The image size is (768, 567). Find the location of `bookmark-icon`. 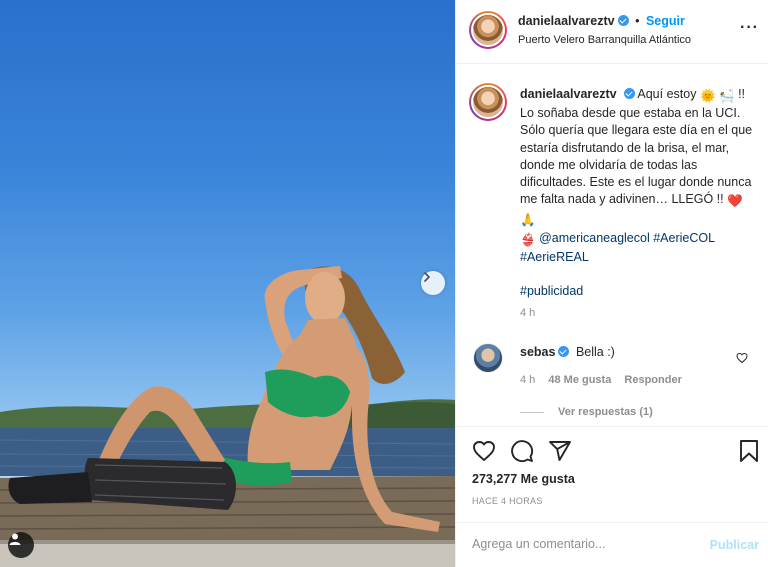

bookmark-icon is located at coordinates (749, 451).